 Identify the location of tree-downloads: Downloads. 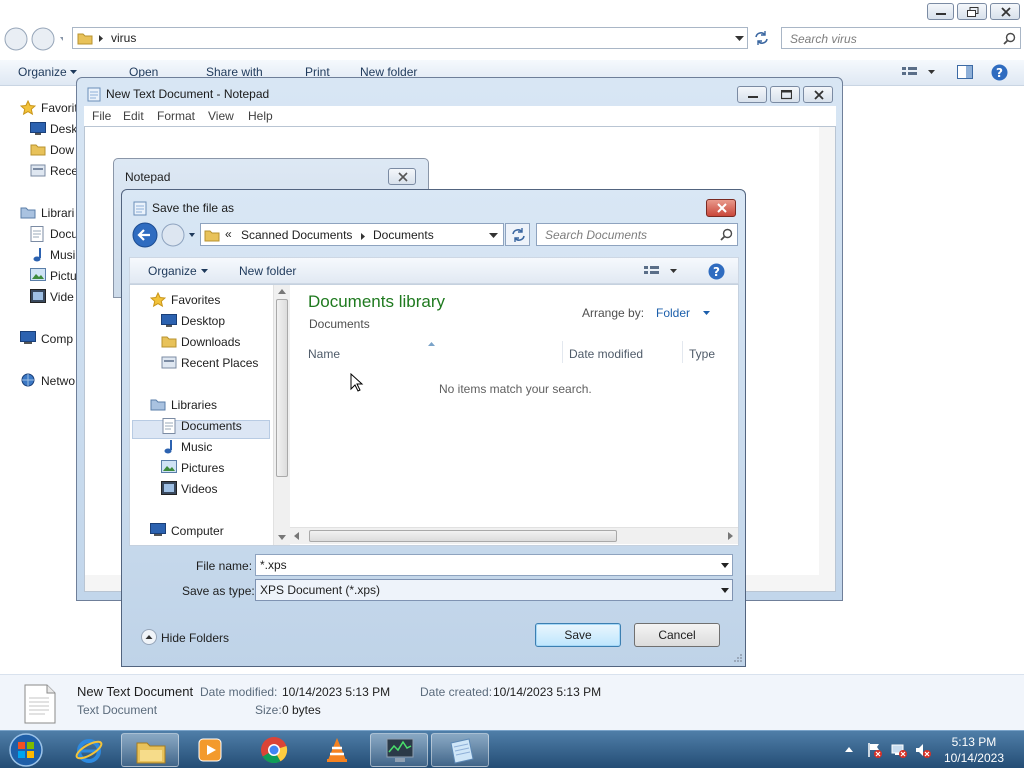
(210, 342).